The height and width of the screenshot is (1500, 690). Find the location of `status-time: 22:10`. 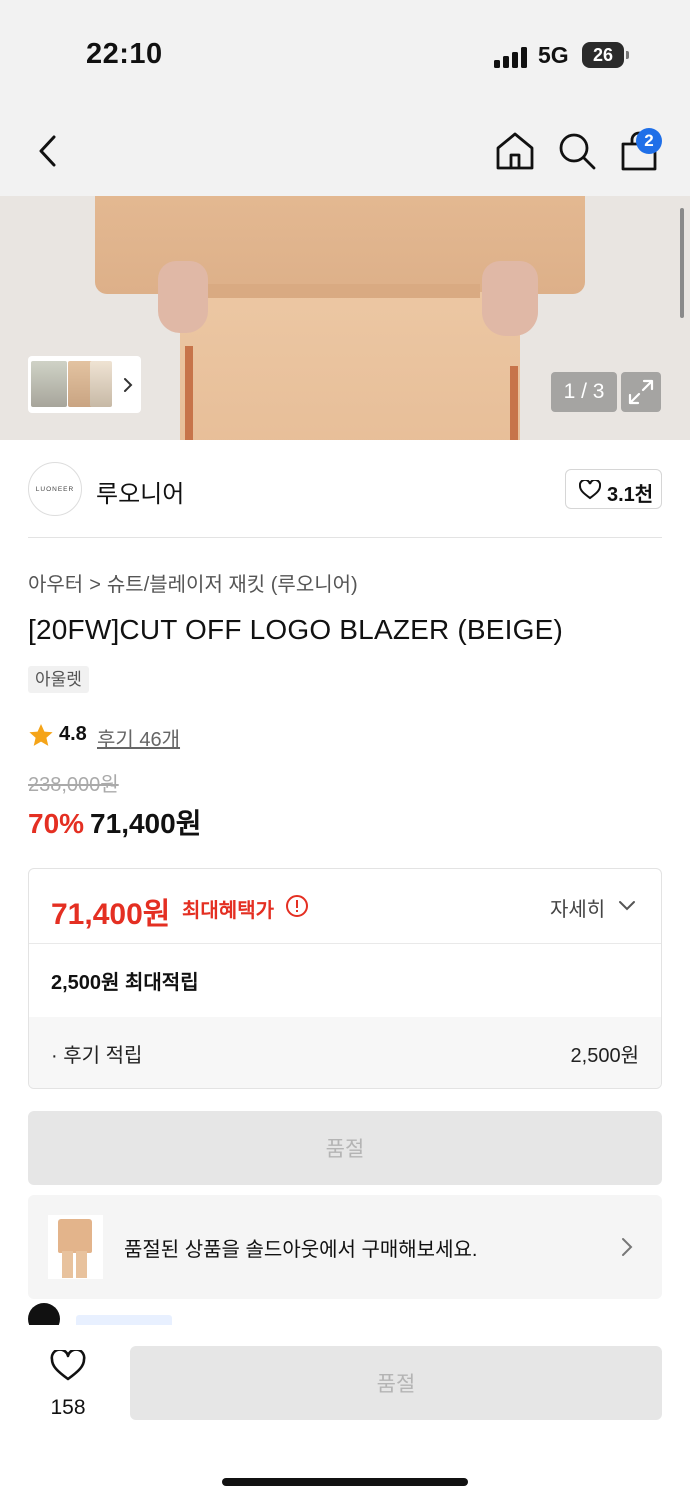

status-time: 22:10 is located at coordinates (124, 54).